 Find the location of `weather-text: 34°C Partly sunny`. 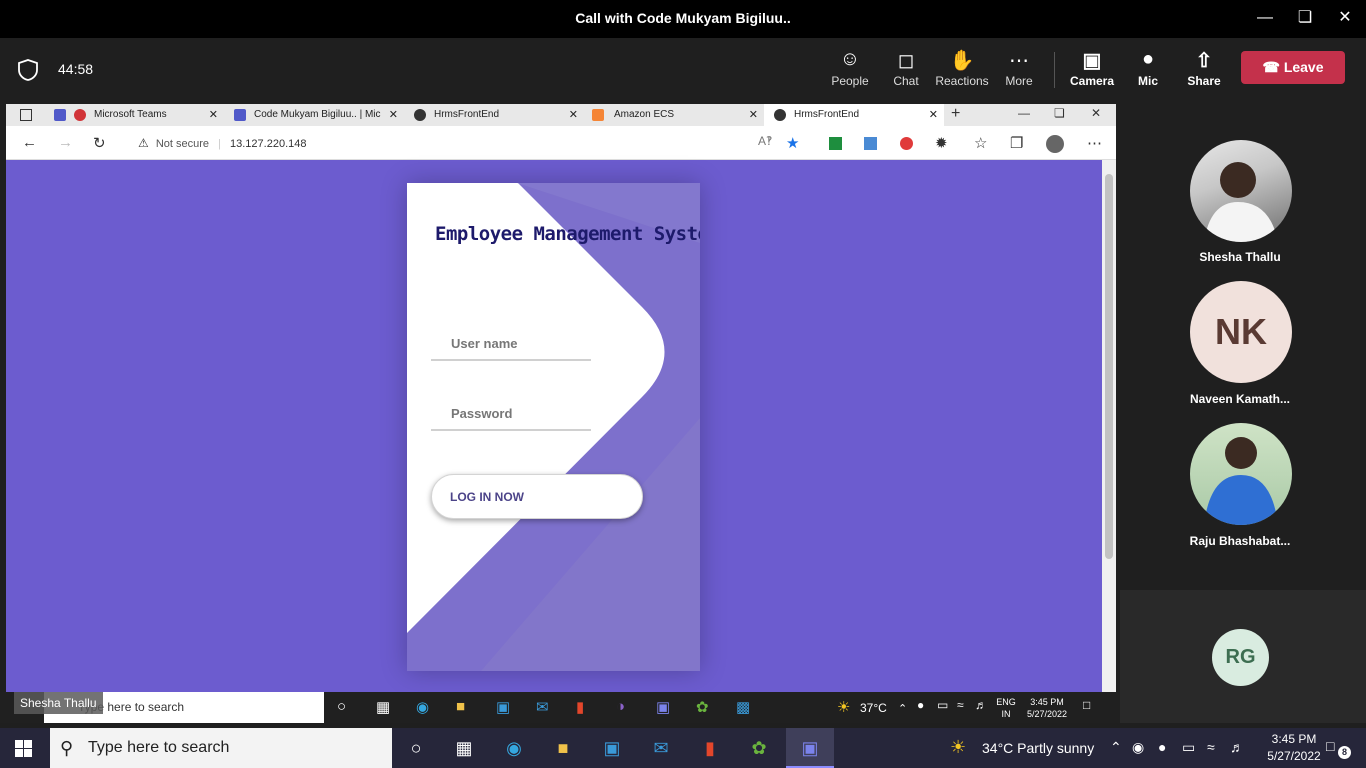

weather-text: 34°C Partly sunny is located at coordinates (1038, 748).